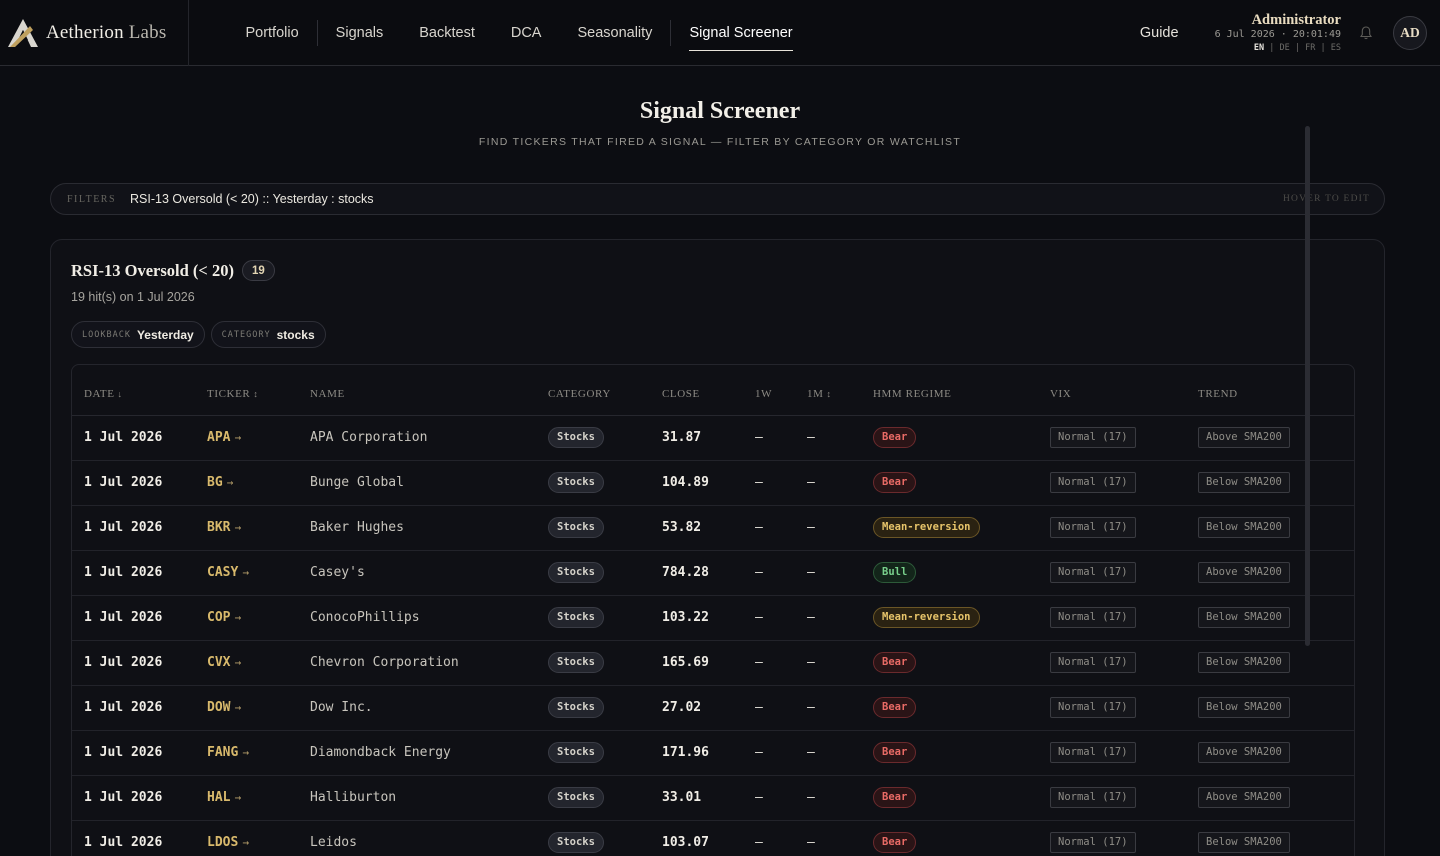 Image resolution: width=1440 pixels, height=856 pixels. Describe the element at coordinates (258, 528) in the screenshot. I see `cell-ticker: BKR →` at that location.